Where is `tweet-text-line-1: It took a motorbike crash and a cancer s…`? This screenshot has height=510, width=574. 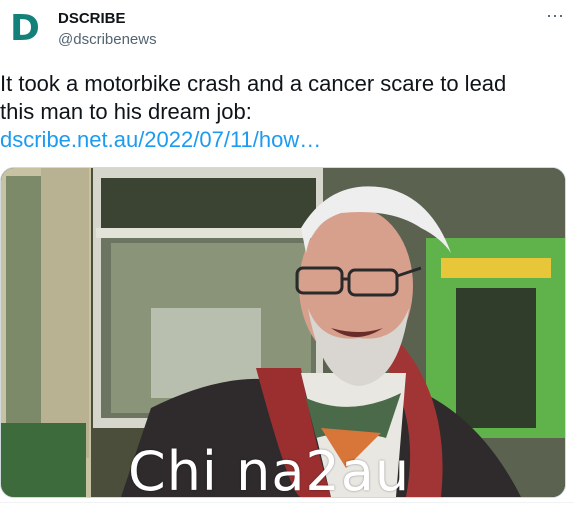 tweet-text-line-1: It took a motorbike crash and a cancer s… is located at coordinates (253, 83).